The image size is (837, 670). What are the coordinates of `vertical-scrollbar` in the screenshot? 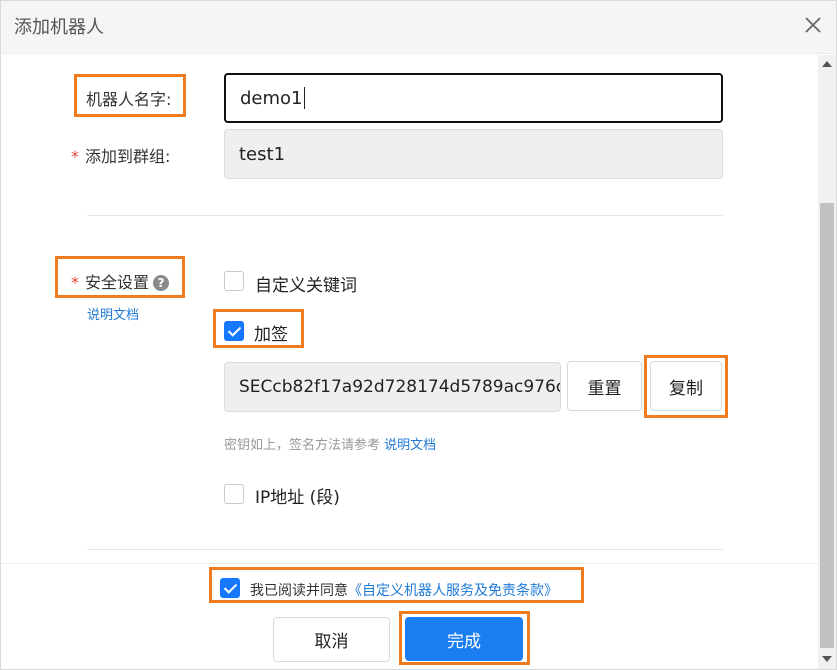 It's located at (827, 362).